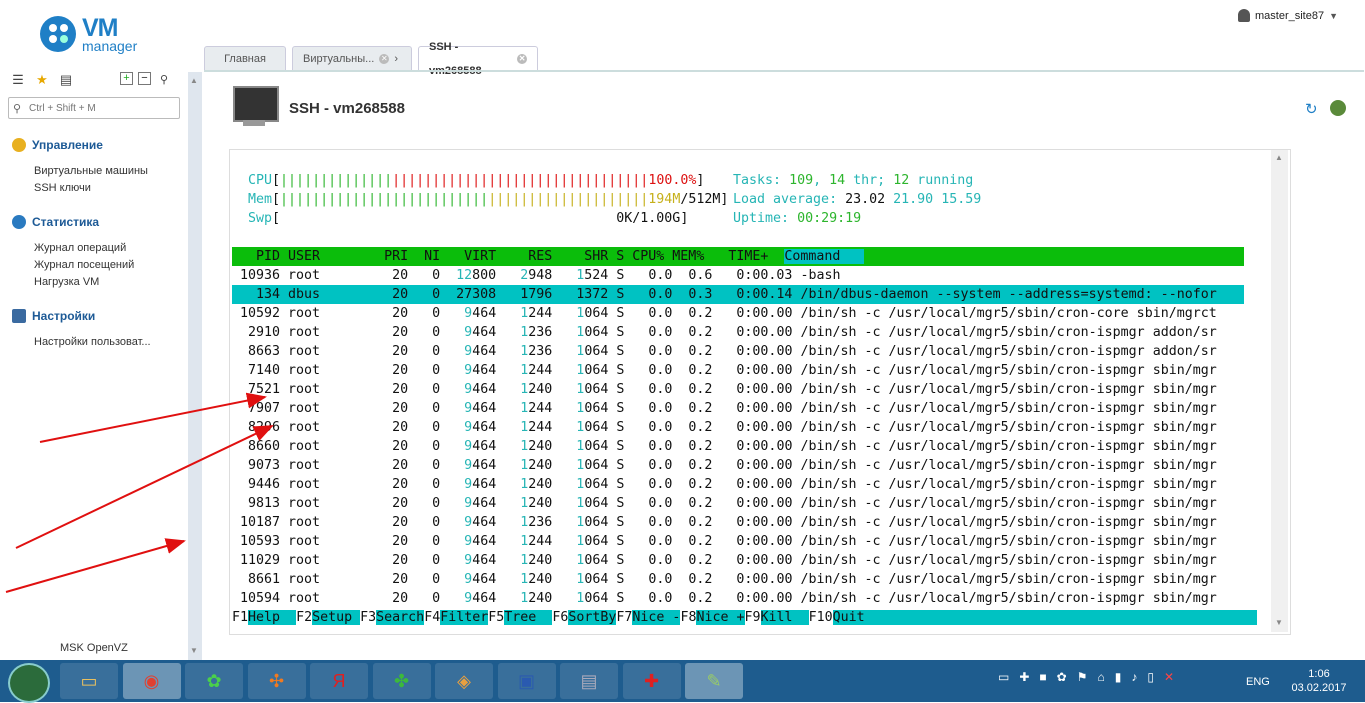 Image resolution: width=1365 pixels, height=703 pixels. What do you see at coordinates (66, 80) in the screenshot?
I see `clipboard-icon: ▤` at bounding box center [66, 80].